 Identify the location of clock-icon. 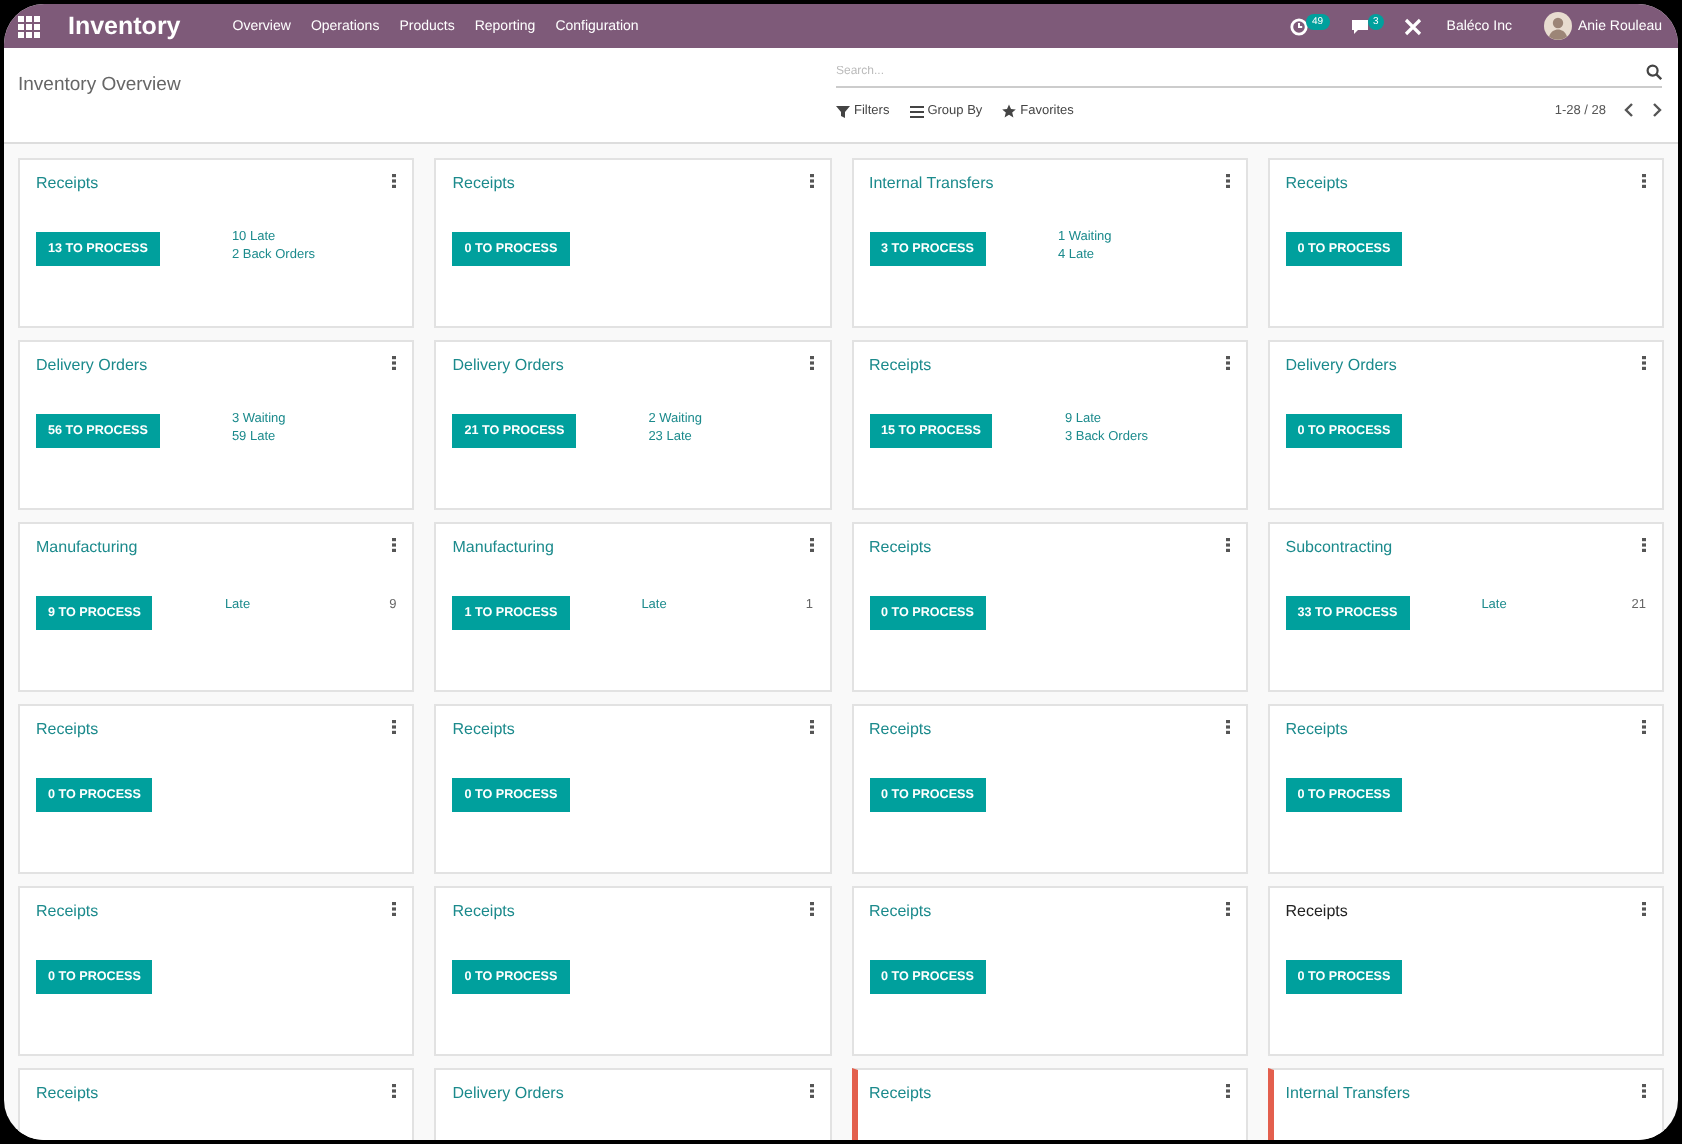
(1298, 26).